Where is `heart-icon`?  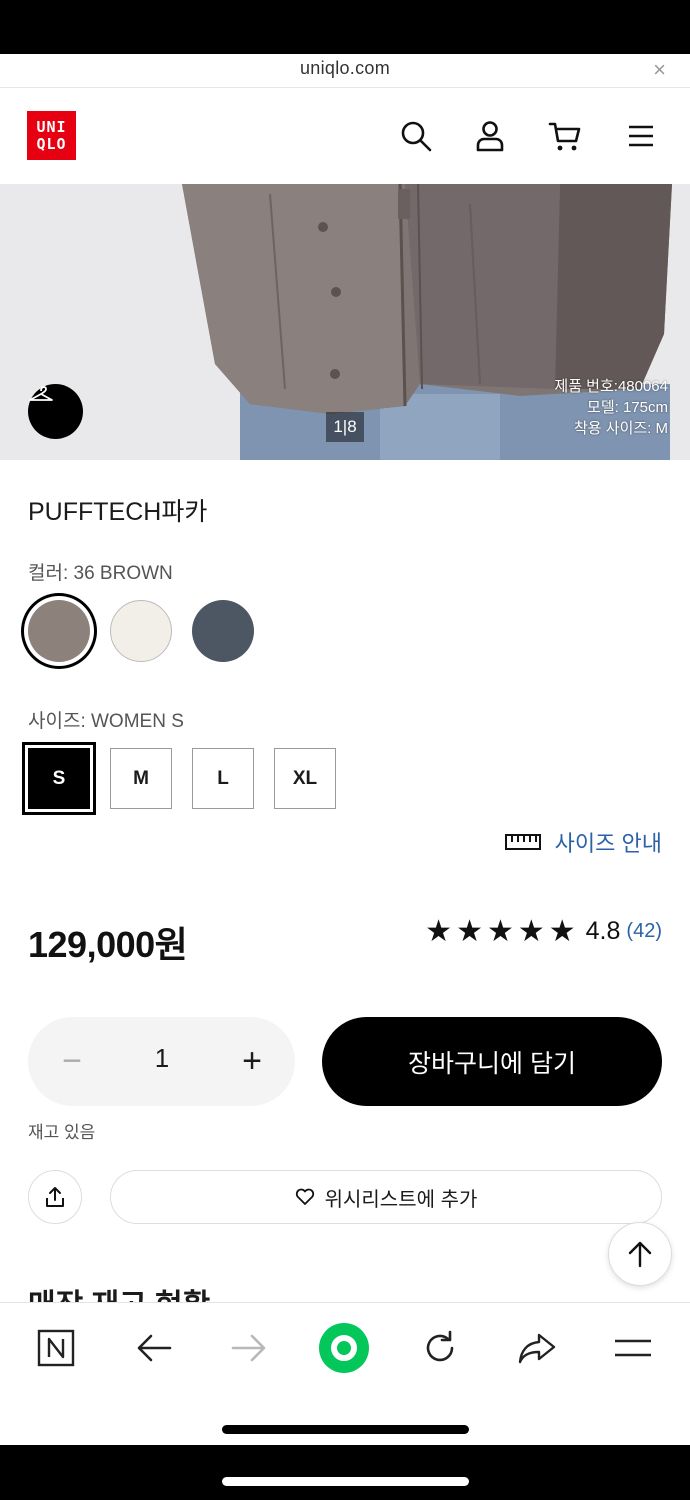
heart-icon is located at coordinates (304, 1196).